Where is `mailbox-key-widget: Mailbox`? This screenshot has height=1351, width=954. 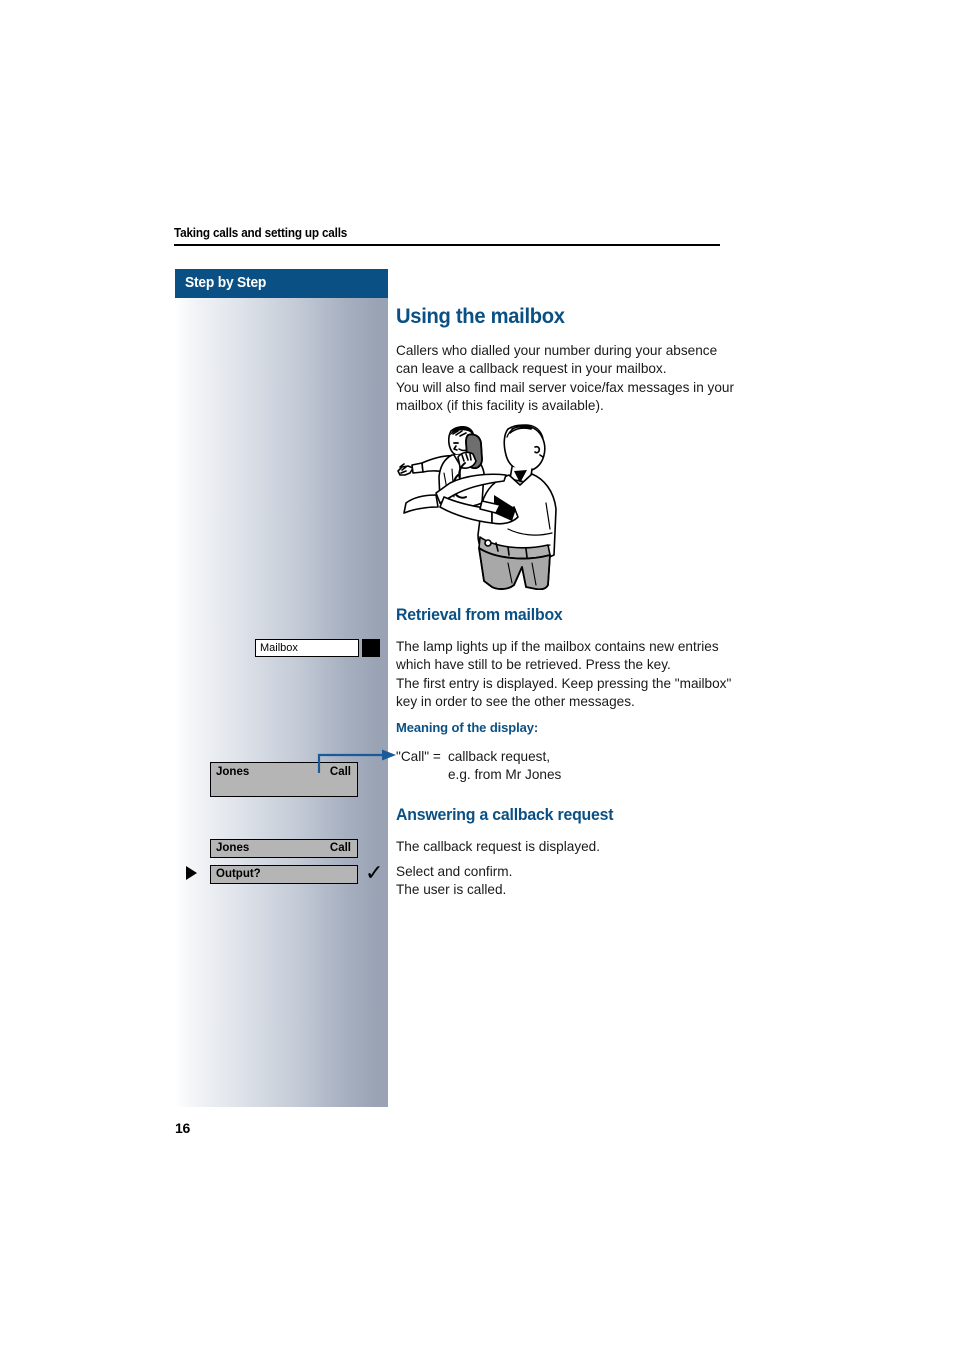
mailbox-key-widget: Mailbox is located at coordinates (317, 648).